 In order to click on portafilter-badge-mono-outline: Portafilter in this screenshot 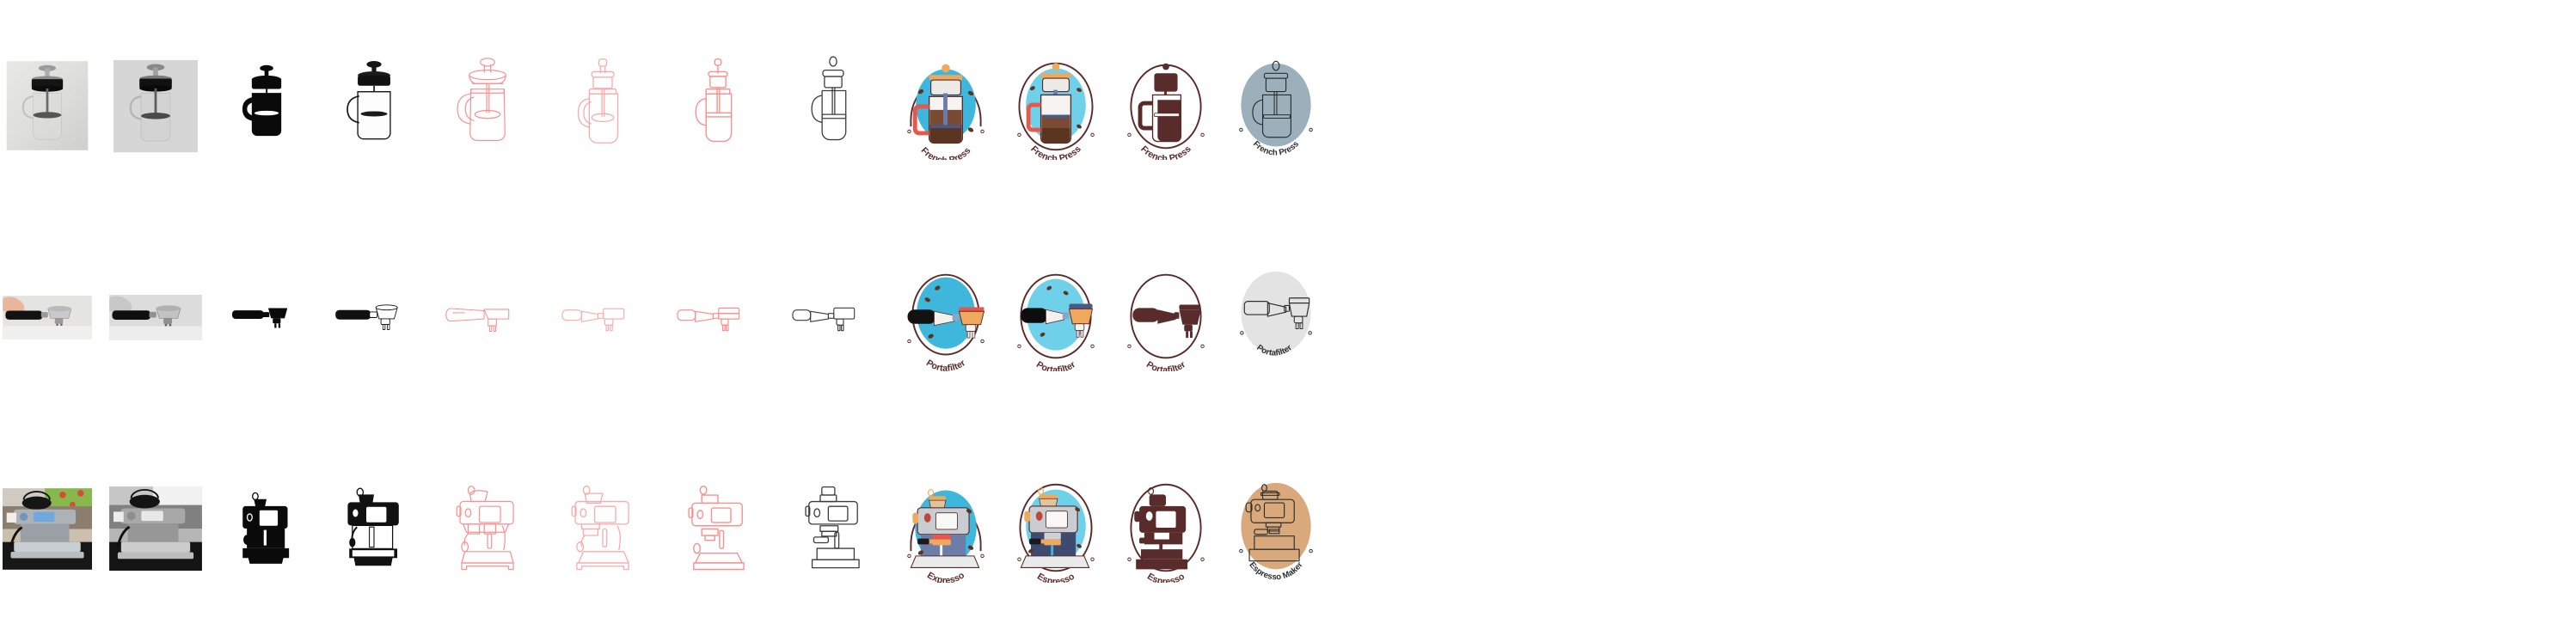, I will do `click(1166, 317)`.